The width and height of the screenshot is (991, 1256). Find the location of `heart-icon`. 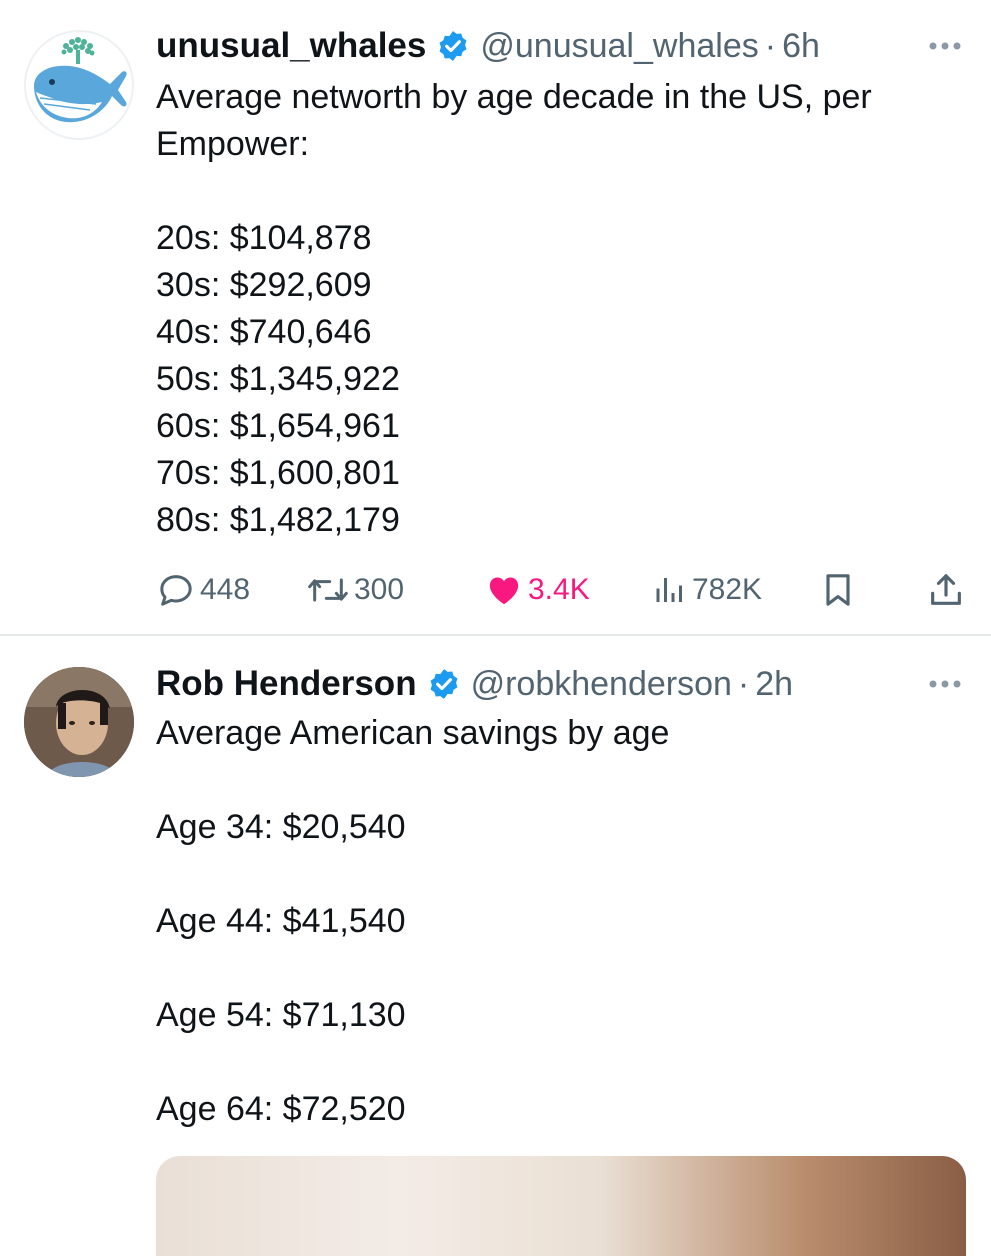

heart-icon is located at coordinates (504, 591).